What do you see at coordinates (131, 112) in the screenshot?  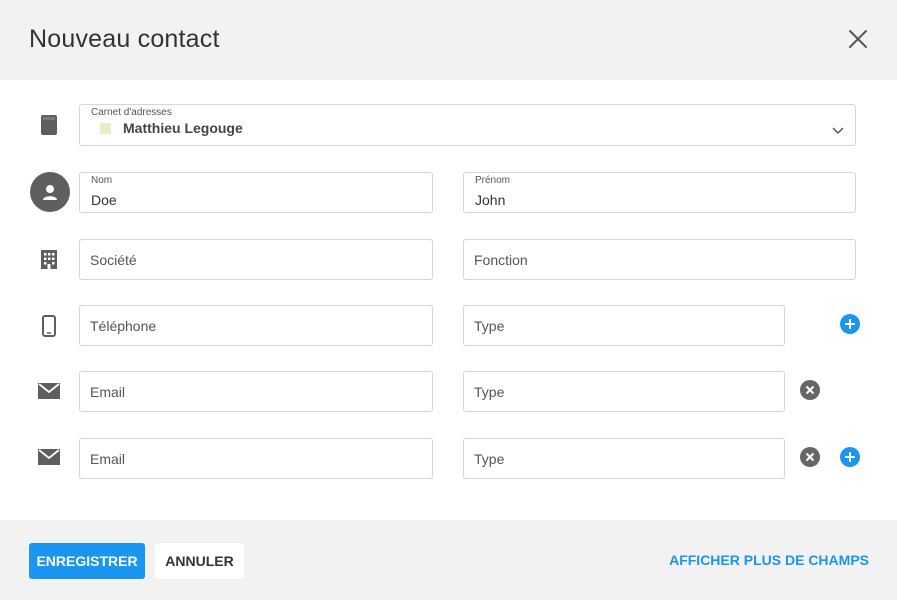 I see `address-book-label: Carnet d'adresses` at bounding box center [131, 112].